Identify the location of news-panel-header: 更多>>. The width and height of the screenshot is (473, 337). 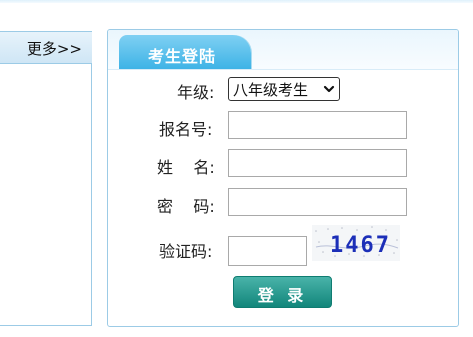
(46, 47).